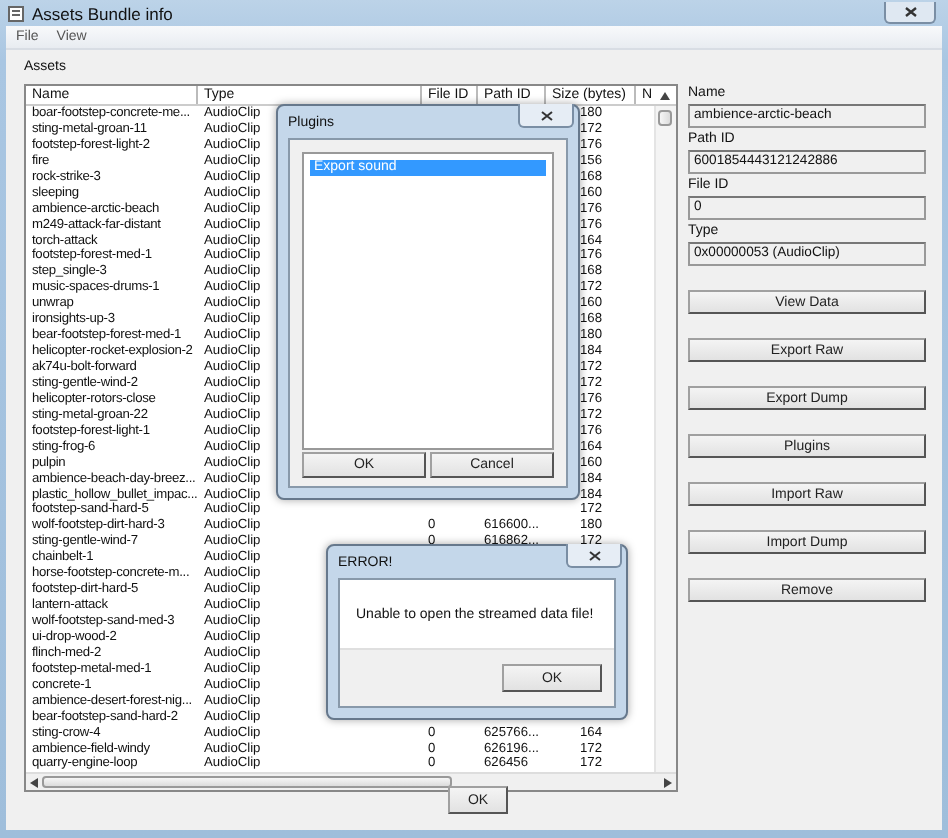 The image size is (948, 838). Describe the element at coordinates (16, 13) in the screenshot. I see `app-icon` at that location.